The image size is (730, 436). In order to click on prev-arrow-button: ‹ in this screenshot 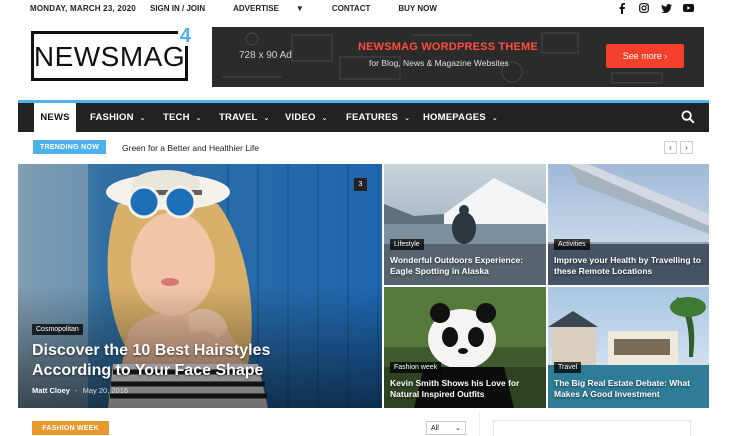, I will do `click(670, 147)`.